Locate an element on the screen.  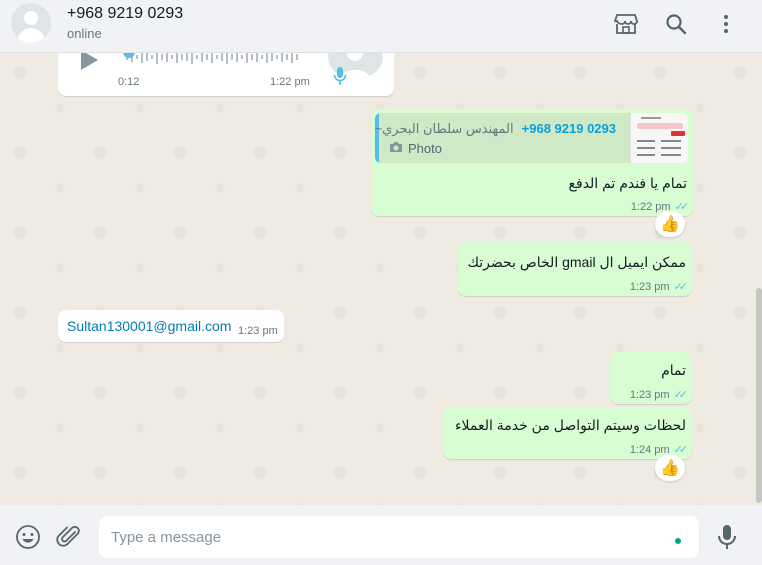
waveform is located at coordinates (213, 61).